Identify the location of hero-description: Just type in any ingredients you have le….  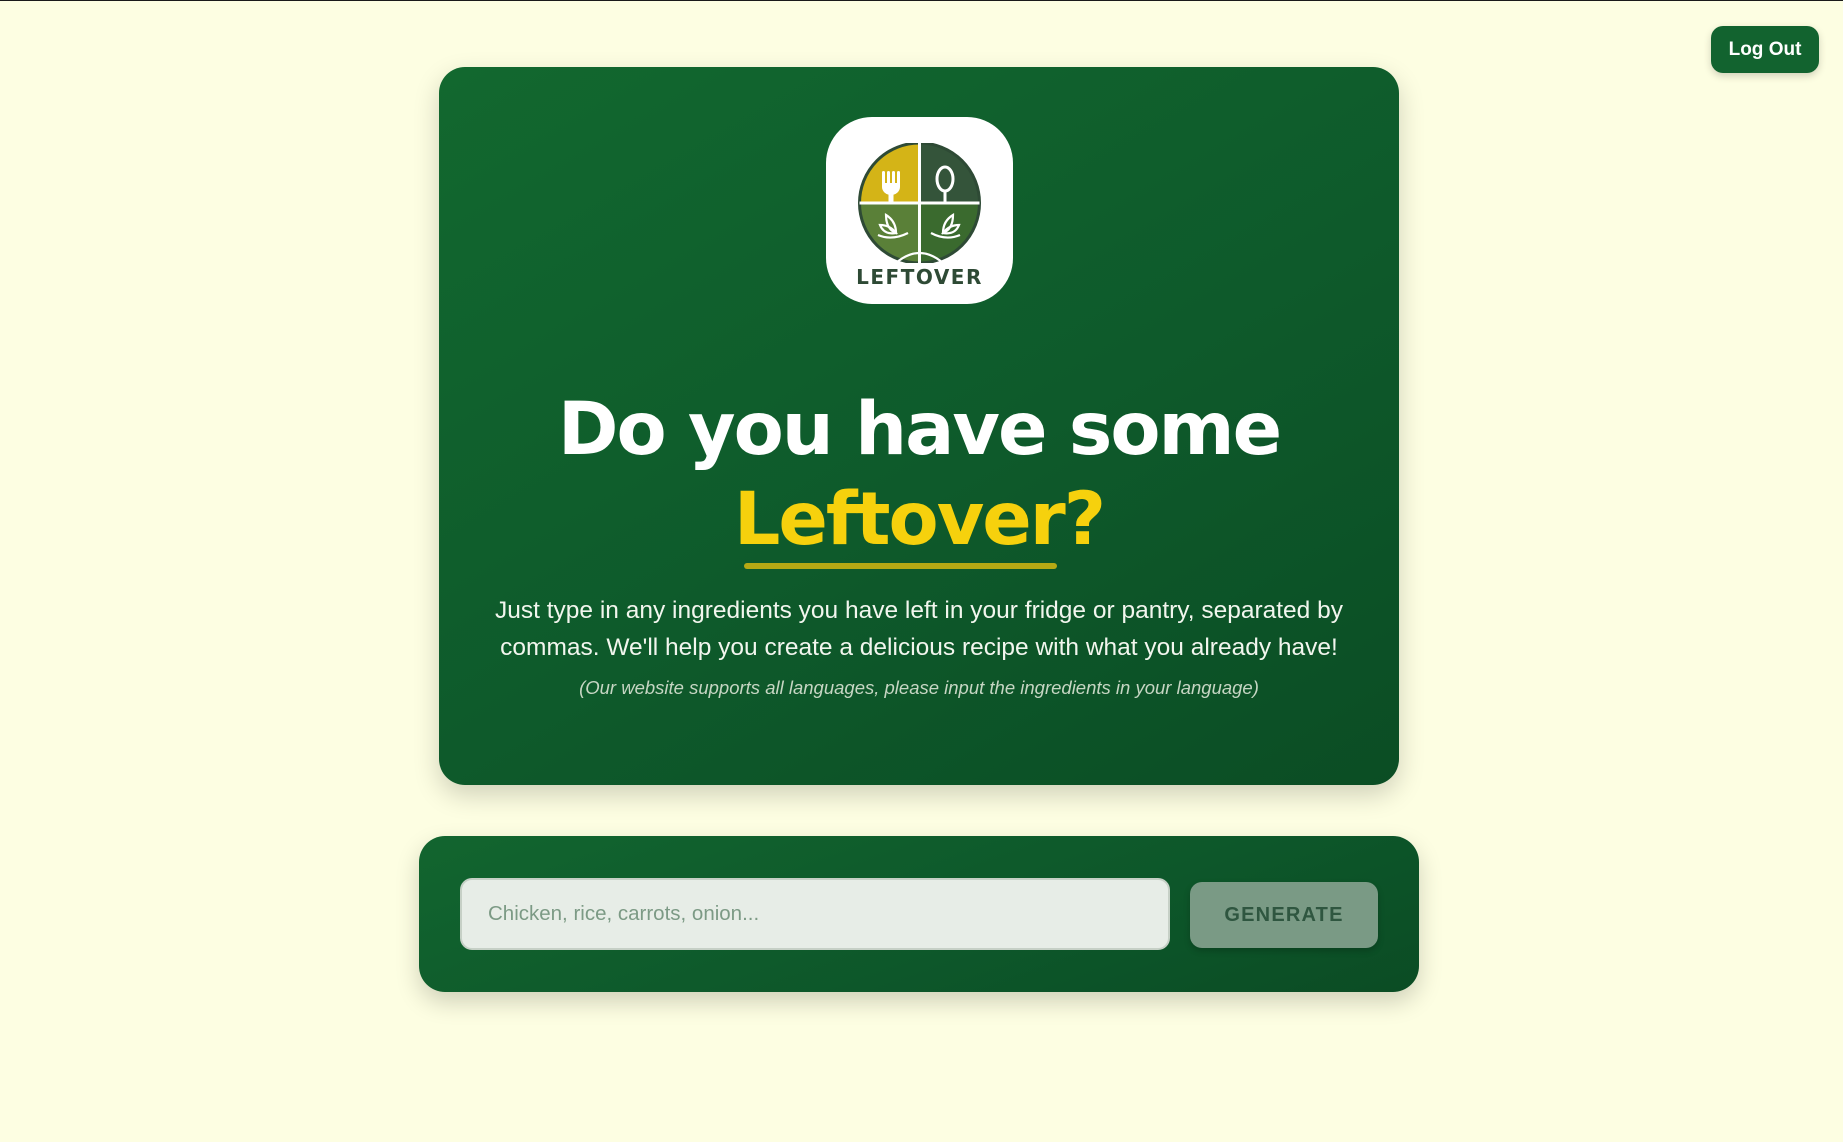
(918, 629).